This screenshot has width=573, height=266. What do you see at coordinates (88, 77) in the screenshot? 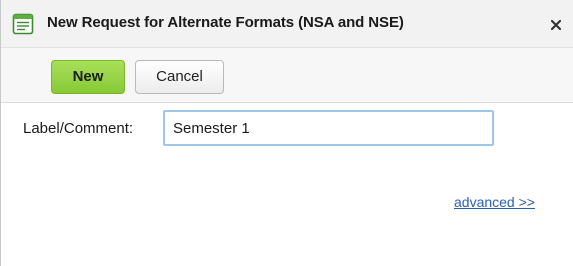
I see `new-button: New` at bounding box center [88, 77].